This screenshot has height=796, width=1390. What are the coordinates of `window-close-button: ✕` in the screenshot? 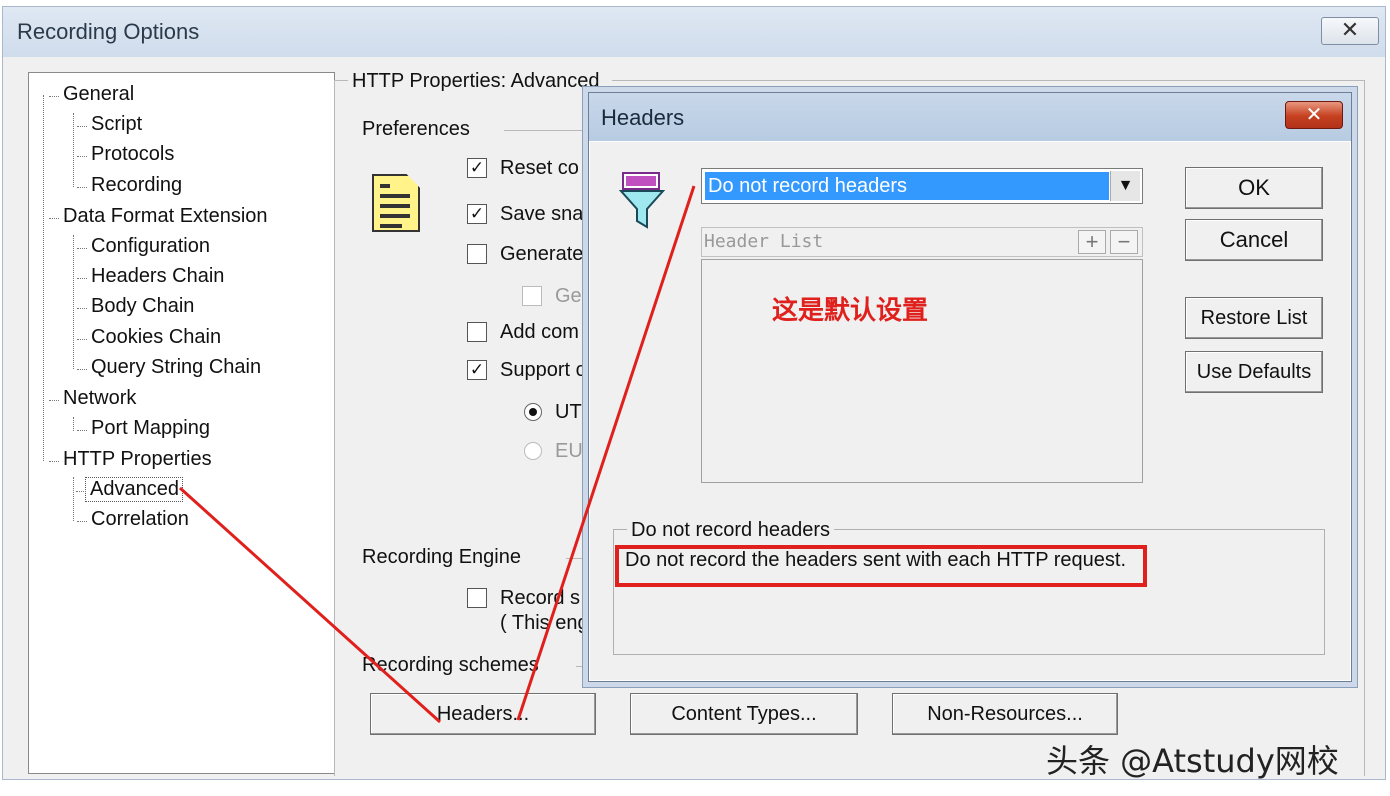 It's located at (1350, 31).